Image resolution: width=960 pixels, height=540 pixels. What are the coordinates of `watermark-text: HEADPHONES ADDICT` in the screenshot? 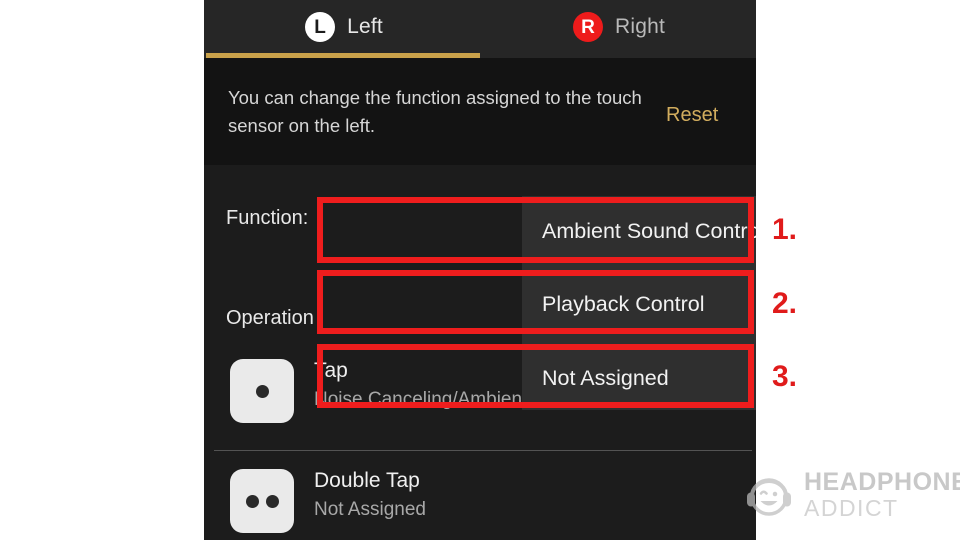 It's located at (882, 495).